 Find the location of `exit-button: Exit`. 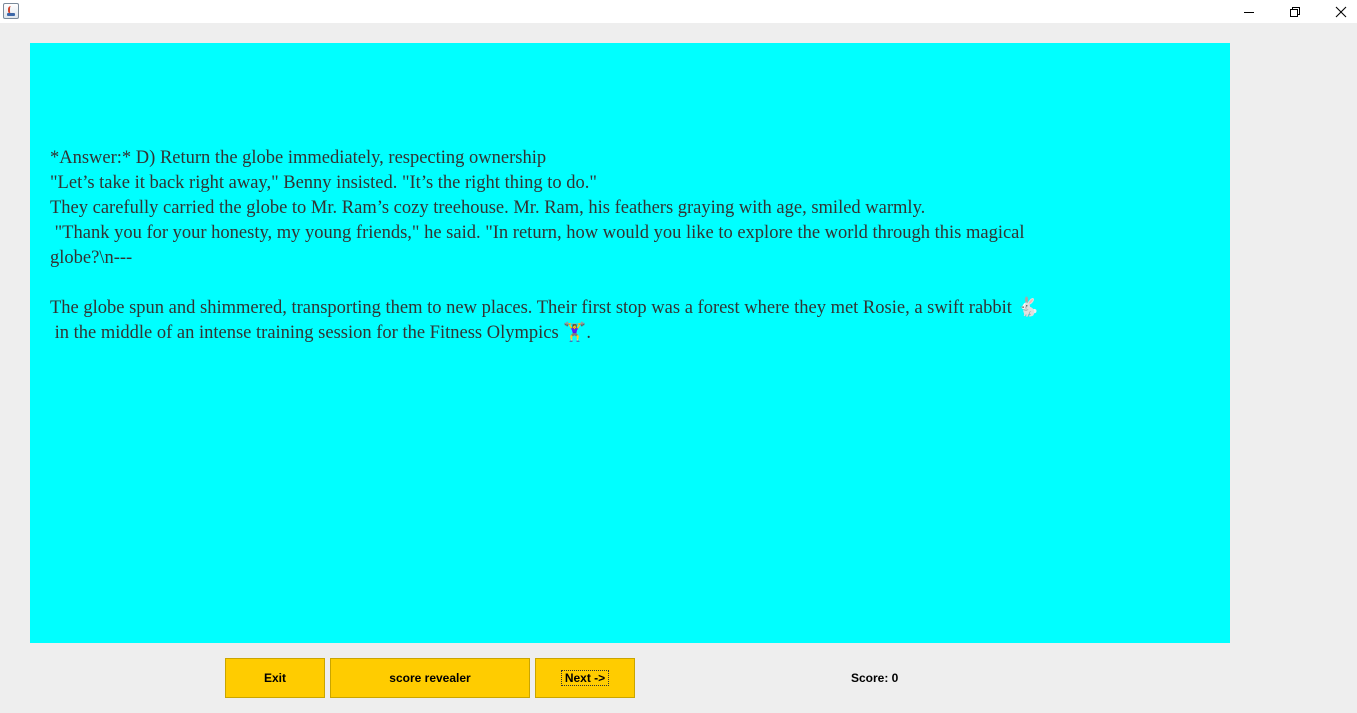

exit-button: Exit is located at coordinates (275, 678).